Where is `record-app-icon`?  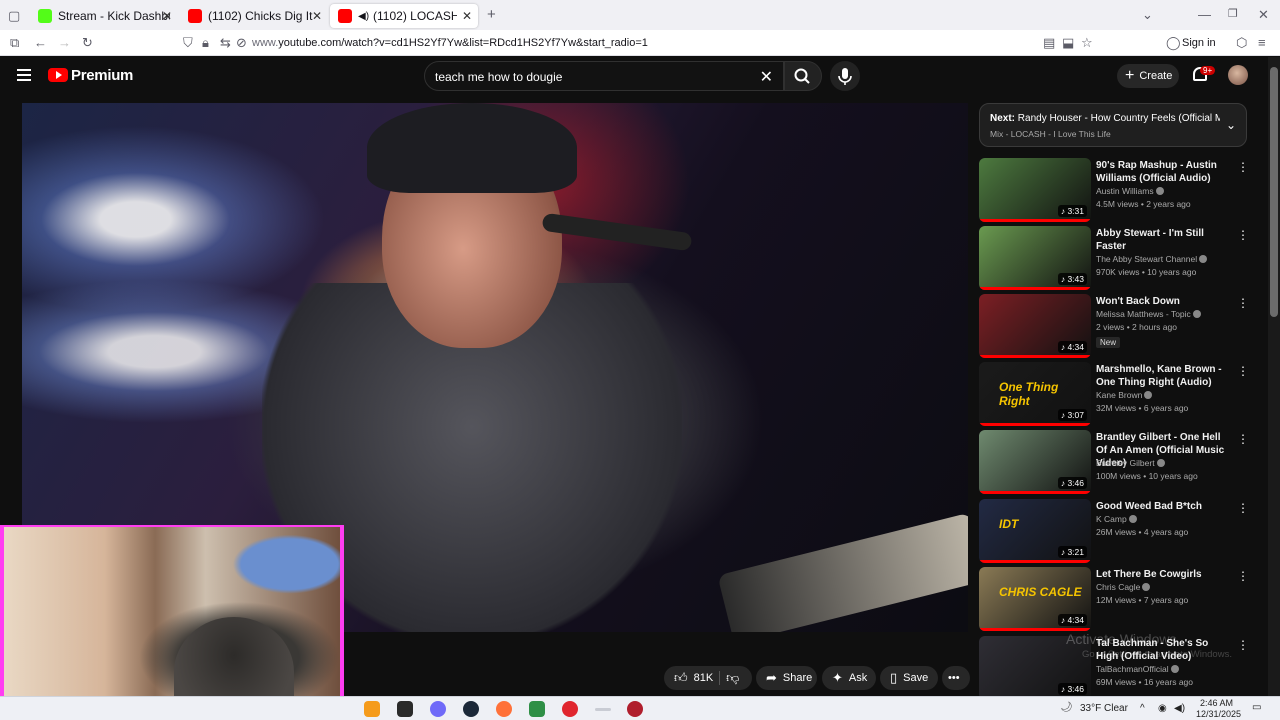 record-app-icon is located at coordinates (570, 709).